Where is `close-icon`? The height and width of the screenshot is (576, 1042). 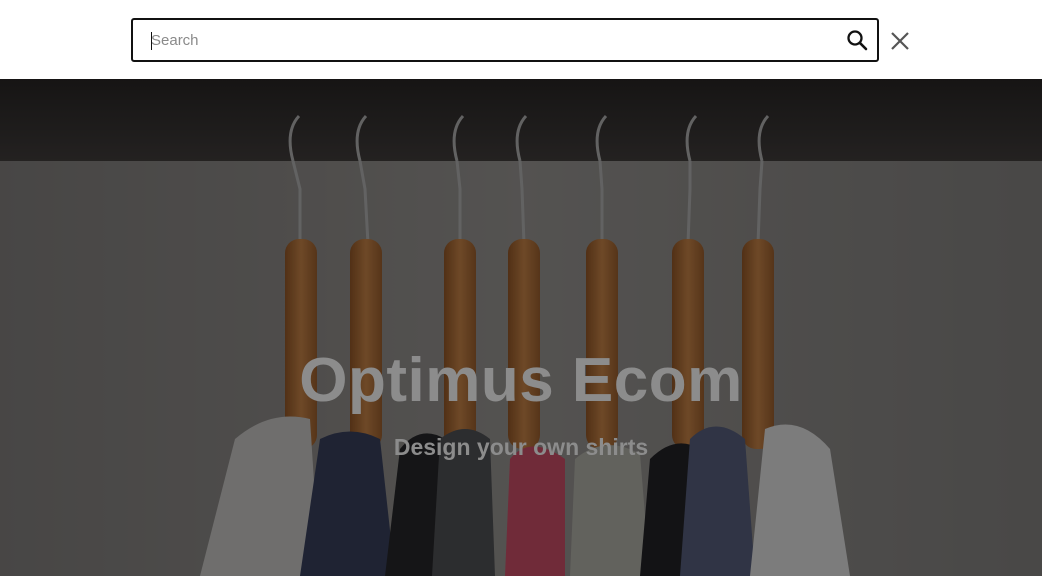 close-icon is located at coordinates (900, 41).